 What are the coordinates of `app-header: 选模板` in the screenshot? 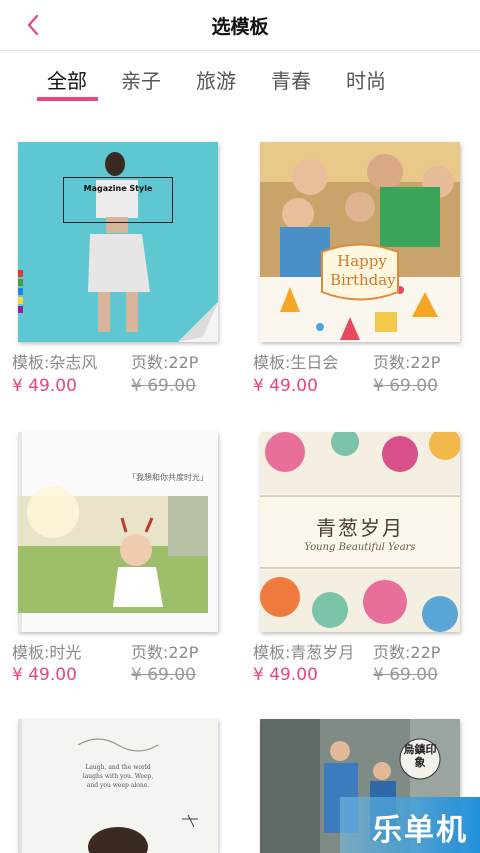 It's located at (240, 25).